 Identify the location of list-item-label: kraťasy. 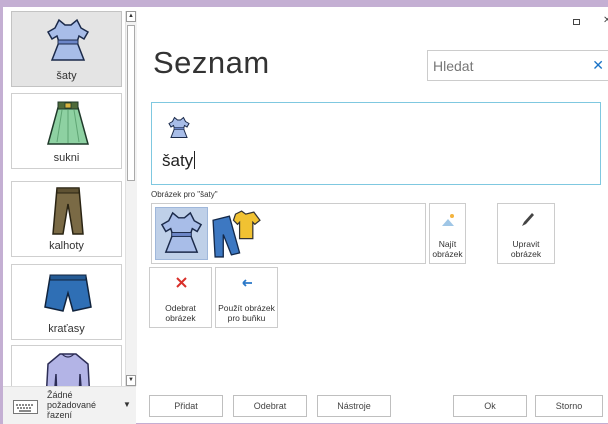
(66, 329).